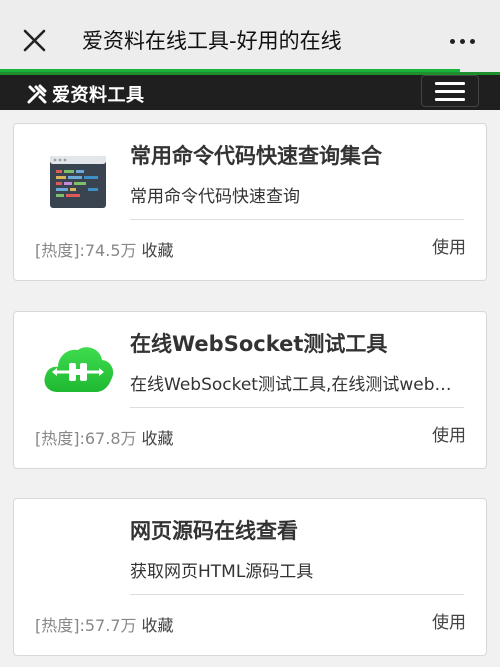  I want to click on close-button, so click(34, 40).